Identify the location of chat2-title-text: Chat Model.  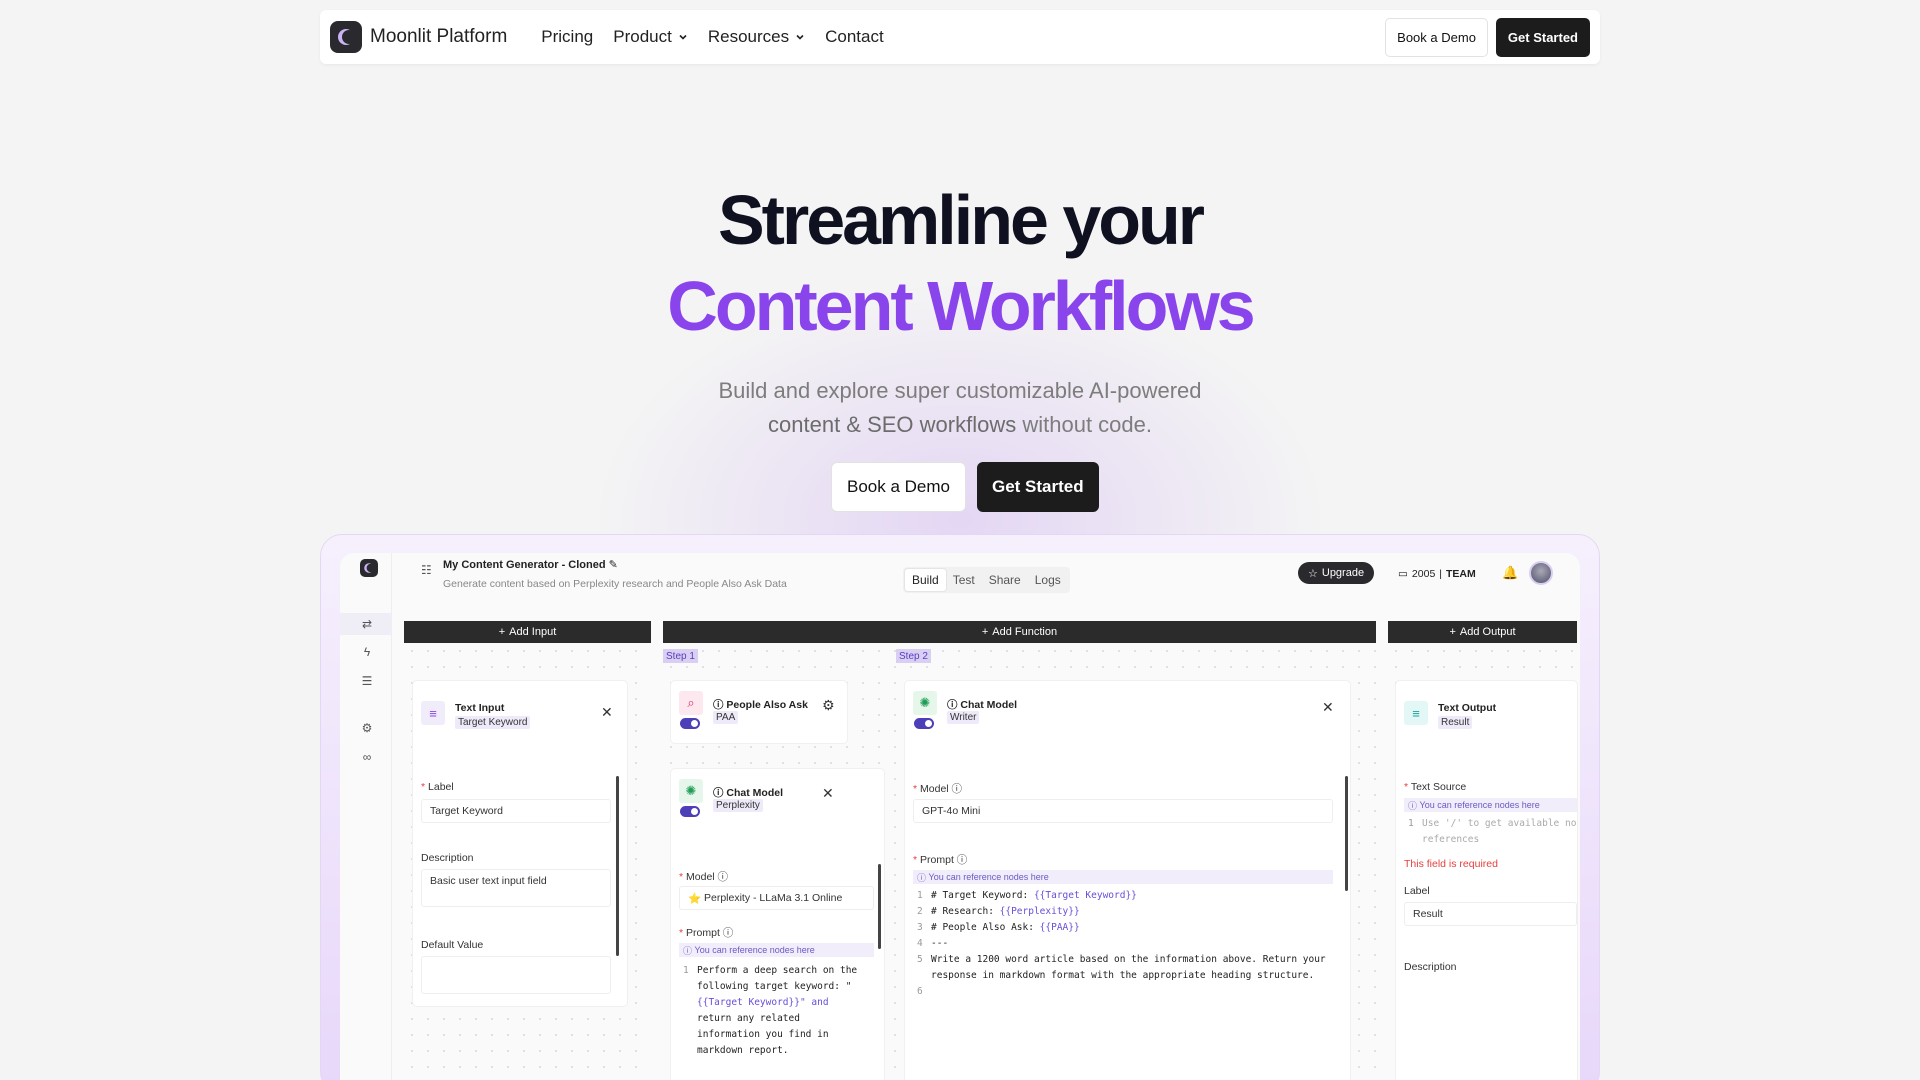
(989, 705).